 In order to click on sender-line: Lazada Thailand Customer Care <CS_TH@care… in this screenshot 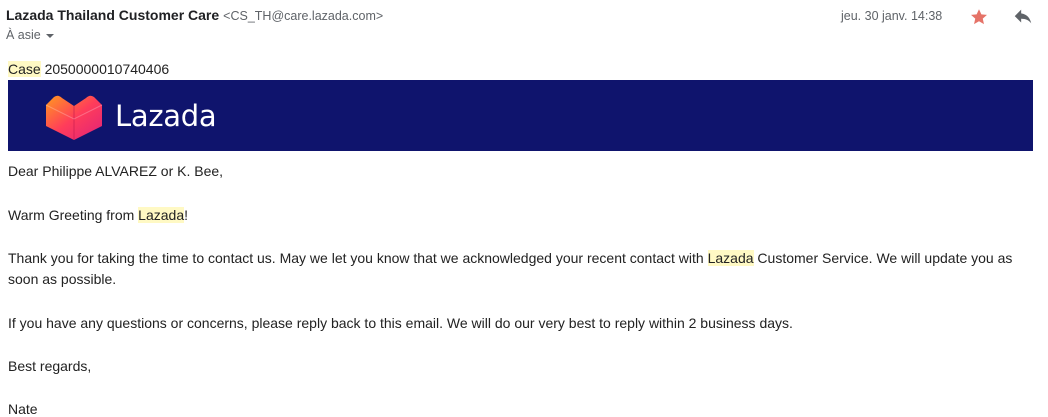, I will do `click(194, 15)`.